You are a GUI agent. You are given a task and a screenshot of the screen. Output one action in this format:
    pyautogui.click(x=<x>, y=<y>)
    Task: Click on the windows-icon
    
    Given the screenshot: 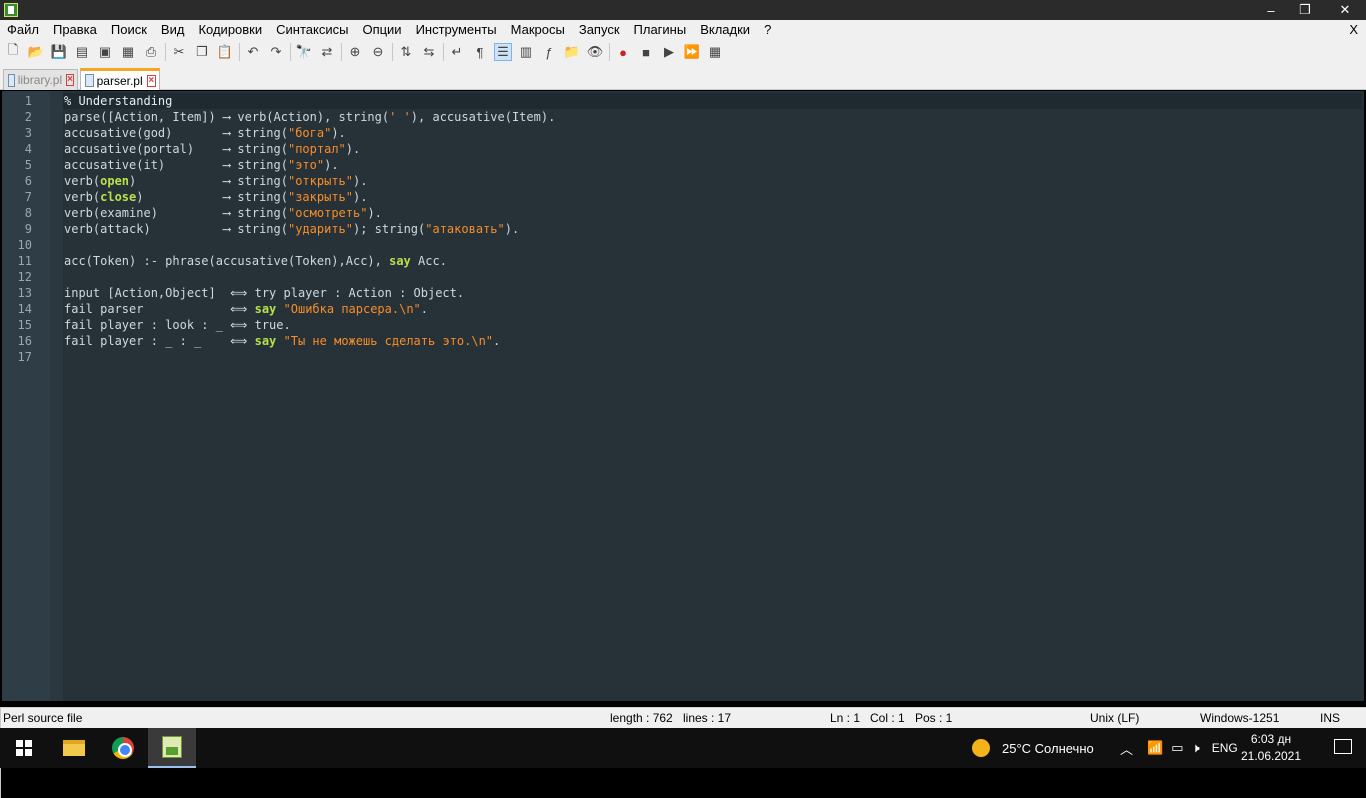 What is the action you would take?
    pyautogui.click(x=24, y=748)
    